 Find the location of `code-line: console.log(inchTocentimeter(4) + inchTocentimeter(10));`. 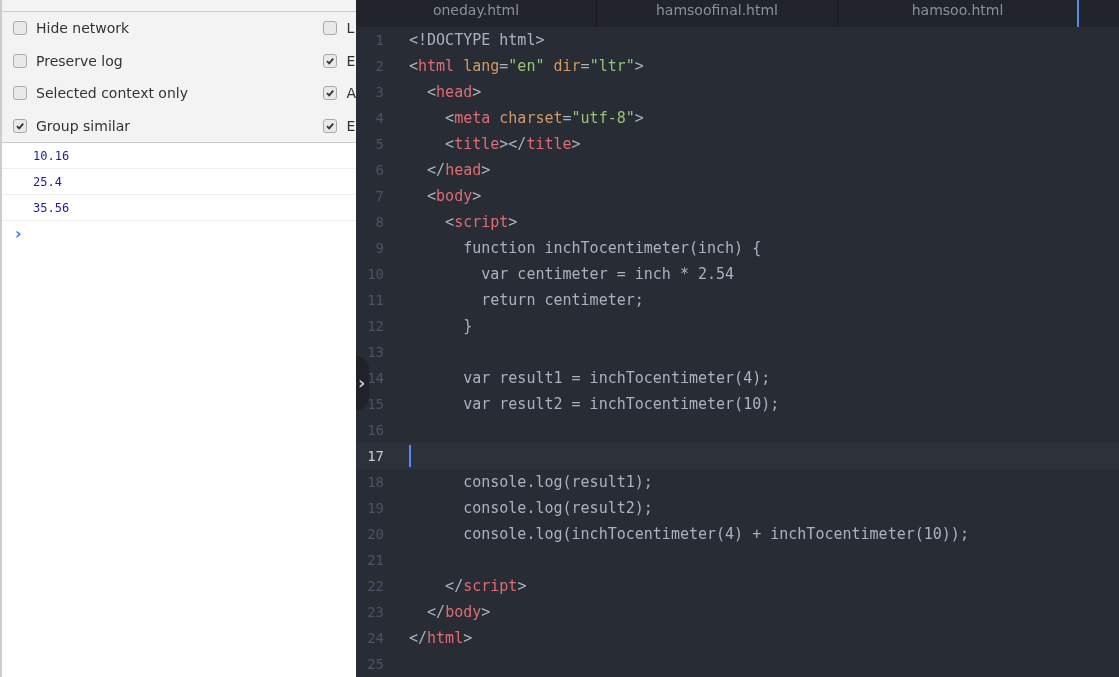

code-line: console.log(inchTocentimeter(4) + inchTocentimeter(10)); is located at coordinates (715, 534).